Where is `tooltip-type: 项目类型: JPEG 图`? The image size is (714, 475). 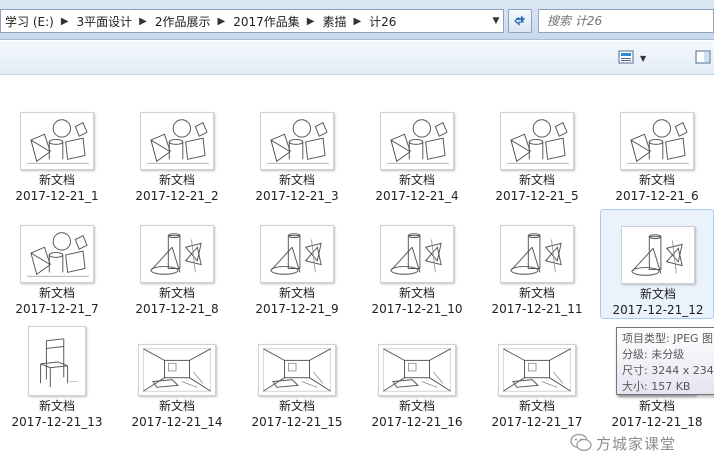
tooltip-type: 项目类型: JPEG 图 is located at coordinates (668, 338).